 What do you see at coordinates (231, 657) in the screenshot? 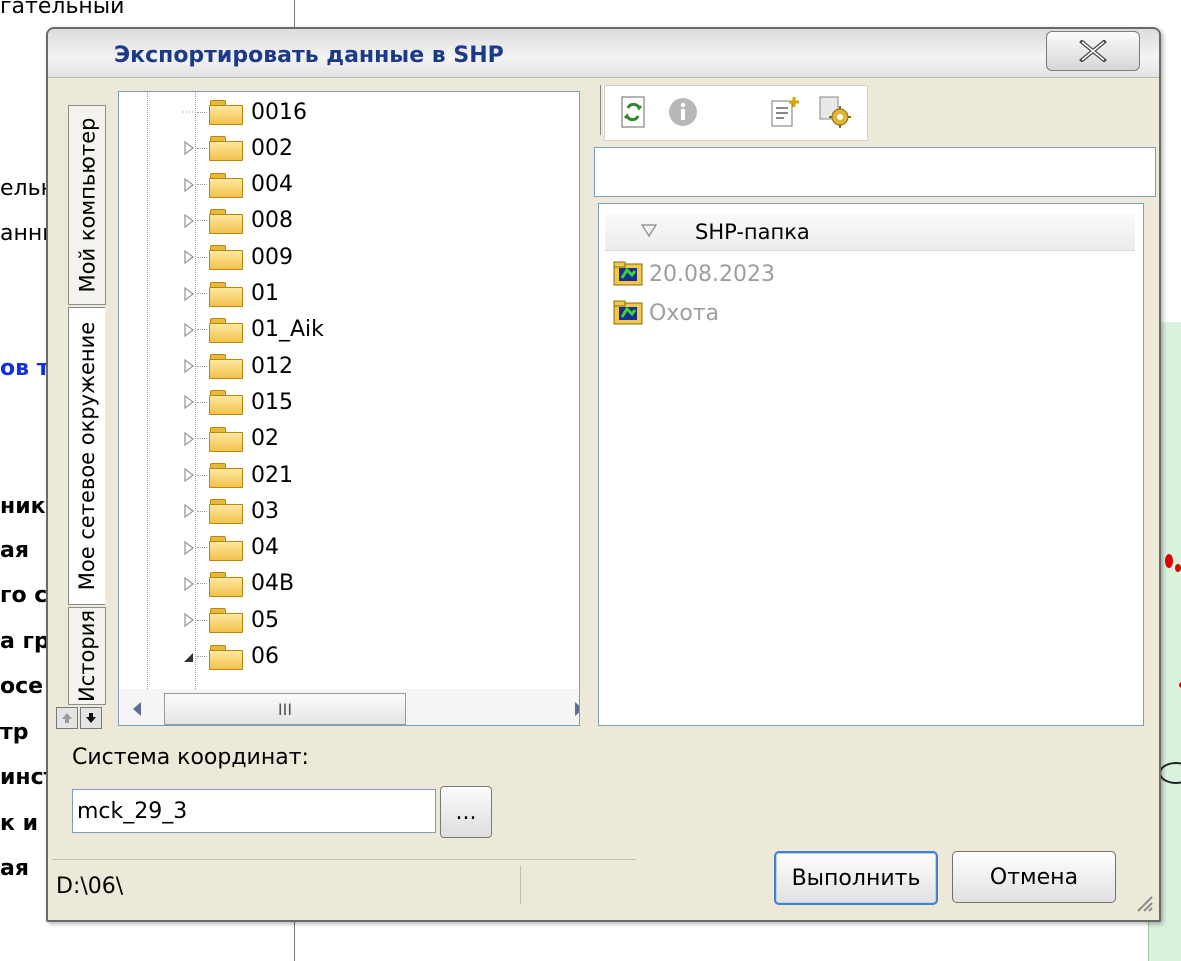
I see `tree-folder-item: 06` at bounding box center [231, 657].